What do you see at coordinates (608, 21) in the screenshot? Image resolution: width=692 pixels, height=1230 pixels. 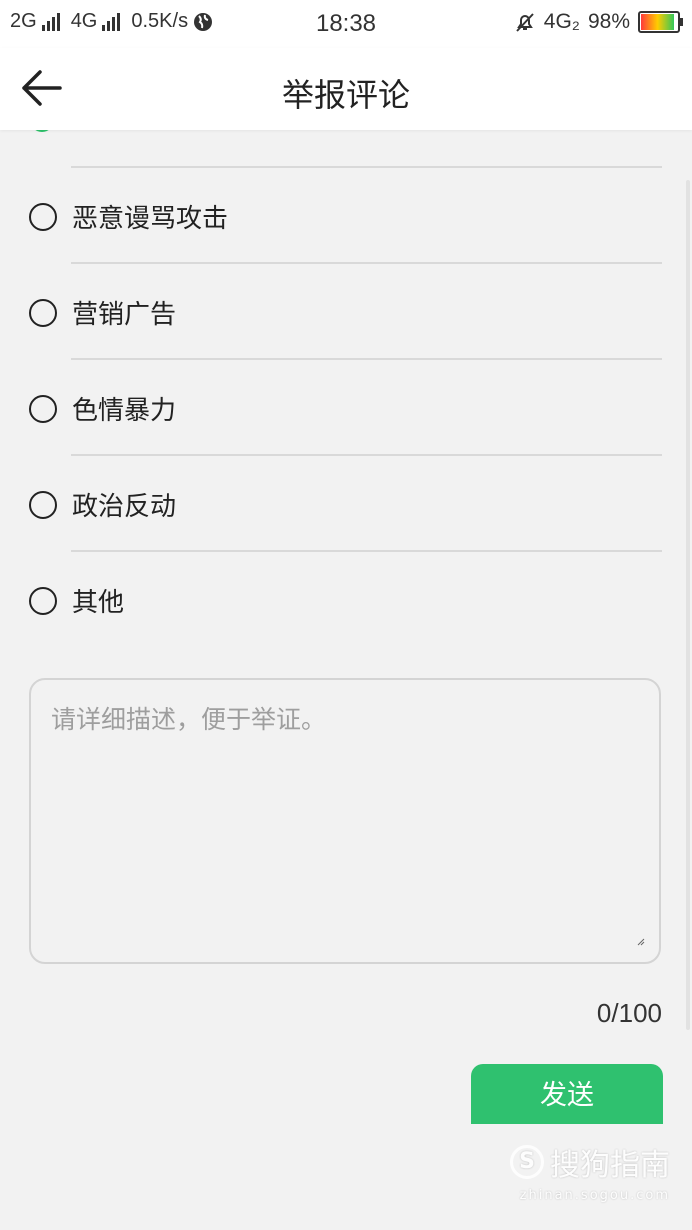 I see `battery-percent: 98%` at bounding box center [608, 21].